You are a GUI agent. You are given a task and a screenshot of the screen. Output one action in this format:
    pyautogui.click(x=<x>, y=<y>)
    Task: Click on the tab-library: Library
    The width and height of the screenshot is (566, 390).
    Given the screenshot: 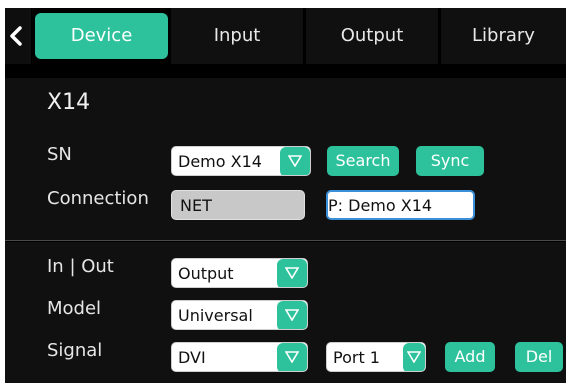 What is the action you would take?
    pyautogui.click(x=503, y=36)
    